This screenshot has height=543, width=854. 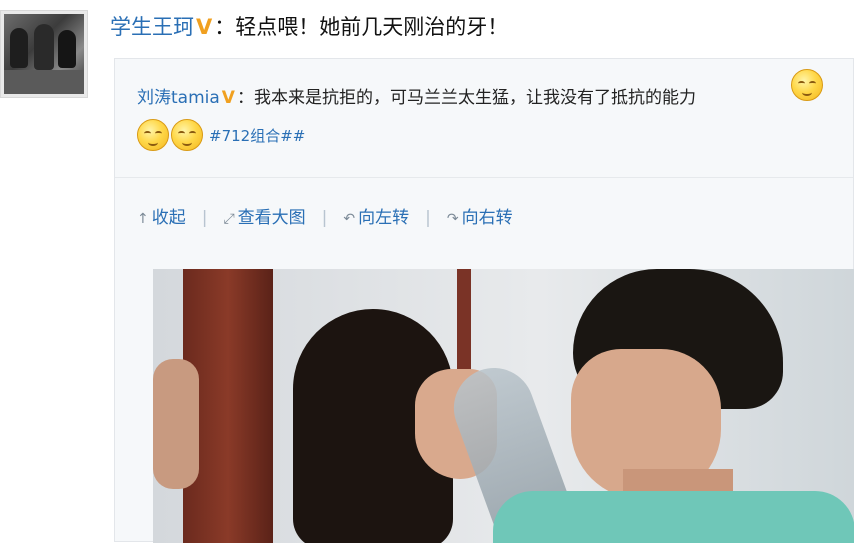 I want to click on avatar, so click(x=44, y=54).